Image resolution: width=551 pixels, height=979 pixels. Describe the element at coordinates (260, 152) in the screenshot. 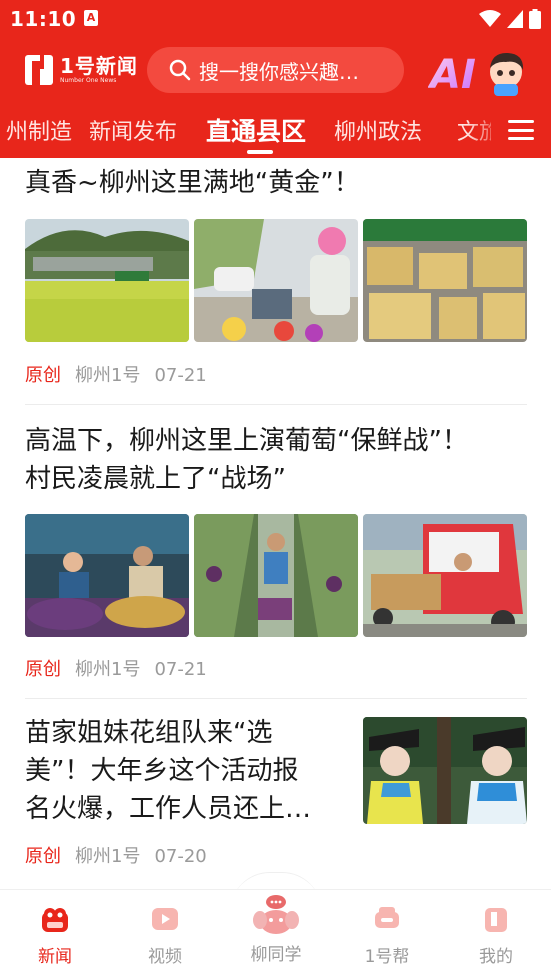

I see `active-tab-indicator` at that location.